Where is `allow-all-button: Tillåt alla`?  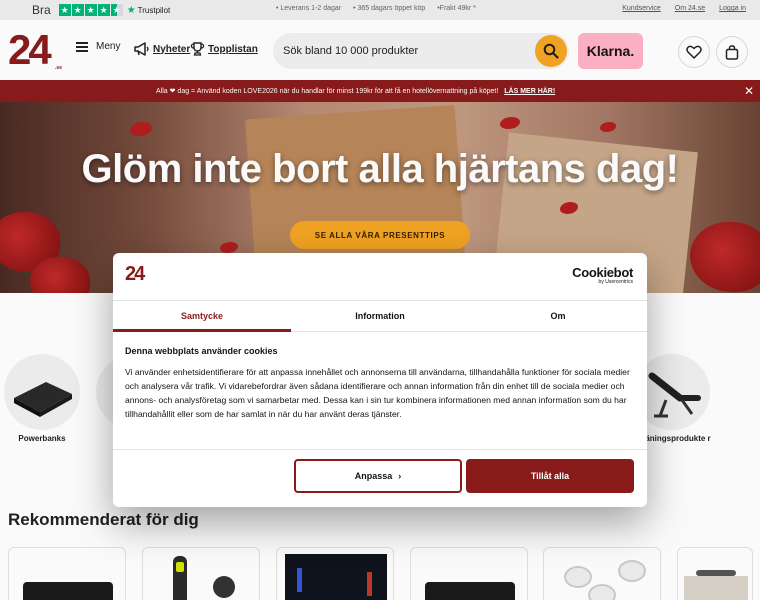 allow-all-button: Tillåt alla is located at coordinates (550, 476).